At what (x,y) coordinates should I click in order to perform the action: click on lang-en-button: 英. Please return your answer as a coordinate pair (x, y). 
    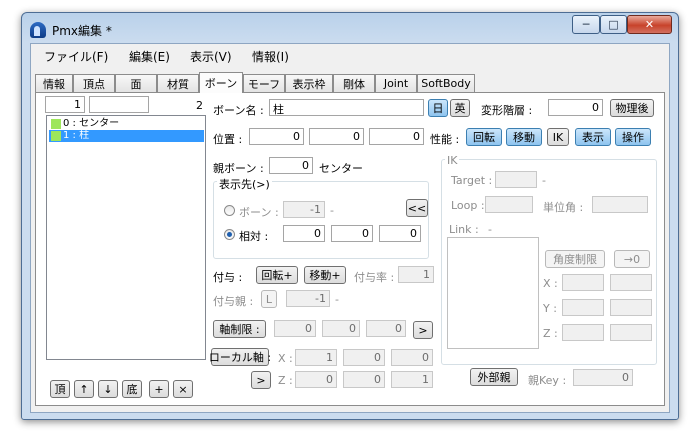
    Looking at the image, I should click on (460, 108).